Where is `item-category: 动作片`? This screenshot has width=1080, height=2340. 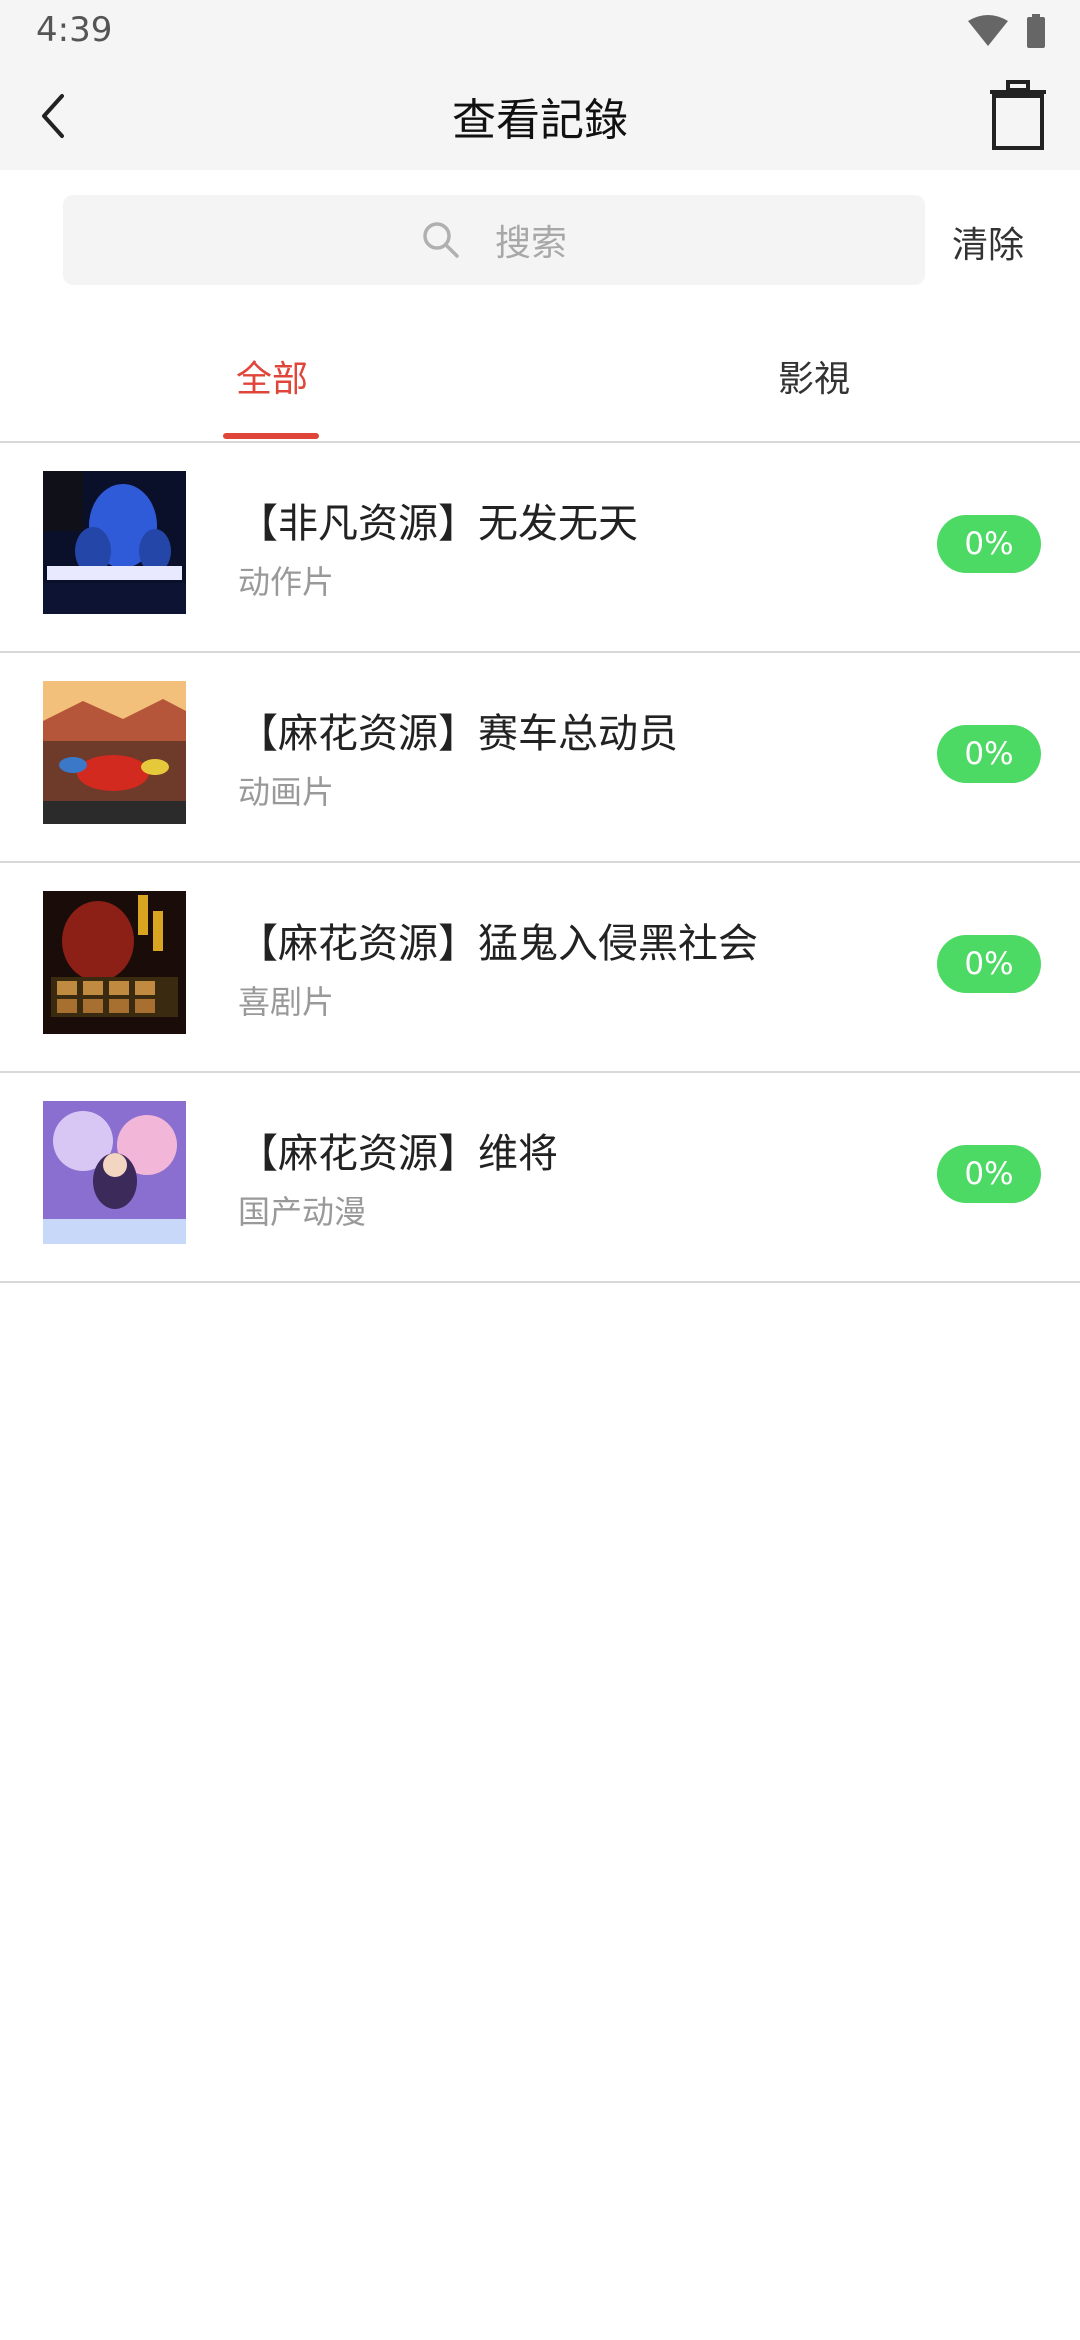
item-category: 动作片 is located at coordinates (286, 582).